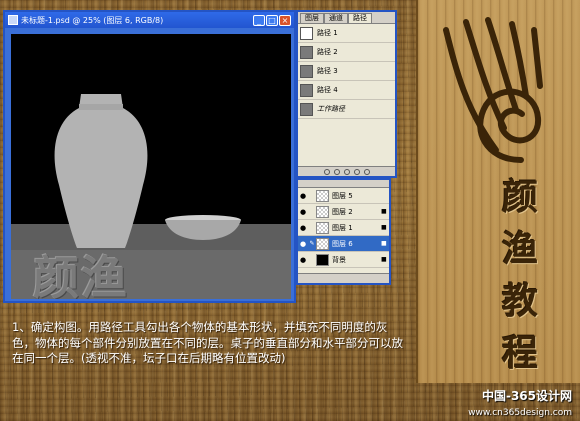 Image resolution: width=580 pixels, height=421 pixels. Describe the element at coordinates (346, 90) in the screenshot. I see `path-item: 路径 4` at that location.